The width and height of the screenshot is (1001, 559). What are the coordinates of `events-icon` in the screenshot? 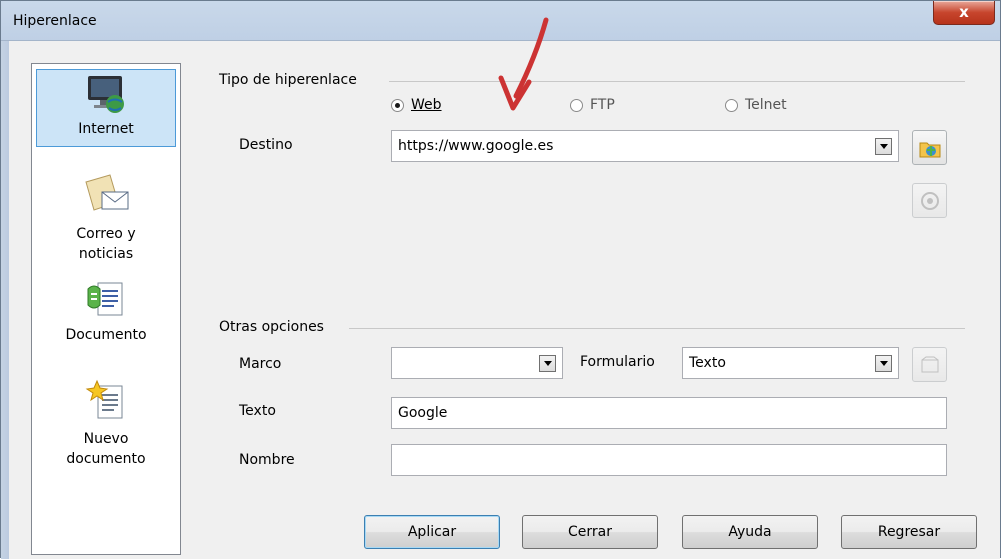 It's located at (929, 364).